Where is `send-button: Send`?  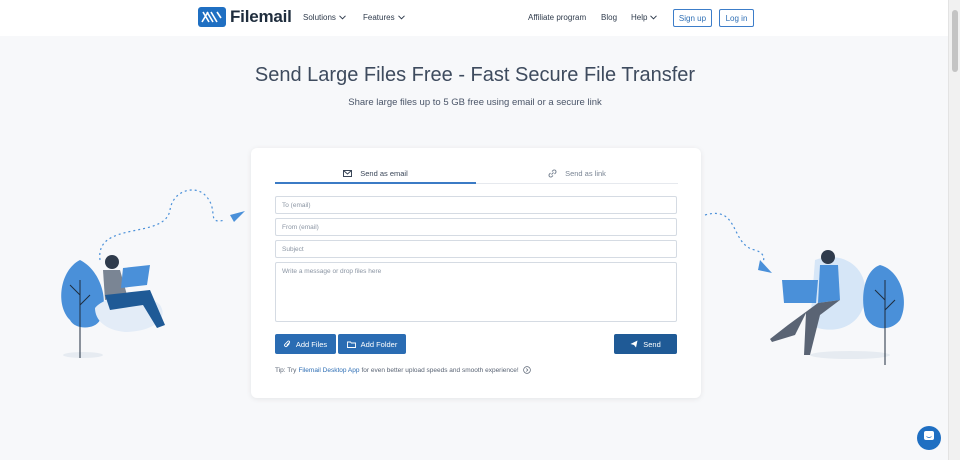
send-button: Send is located at coordinates (645, 344).